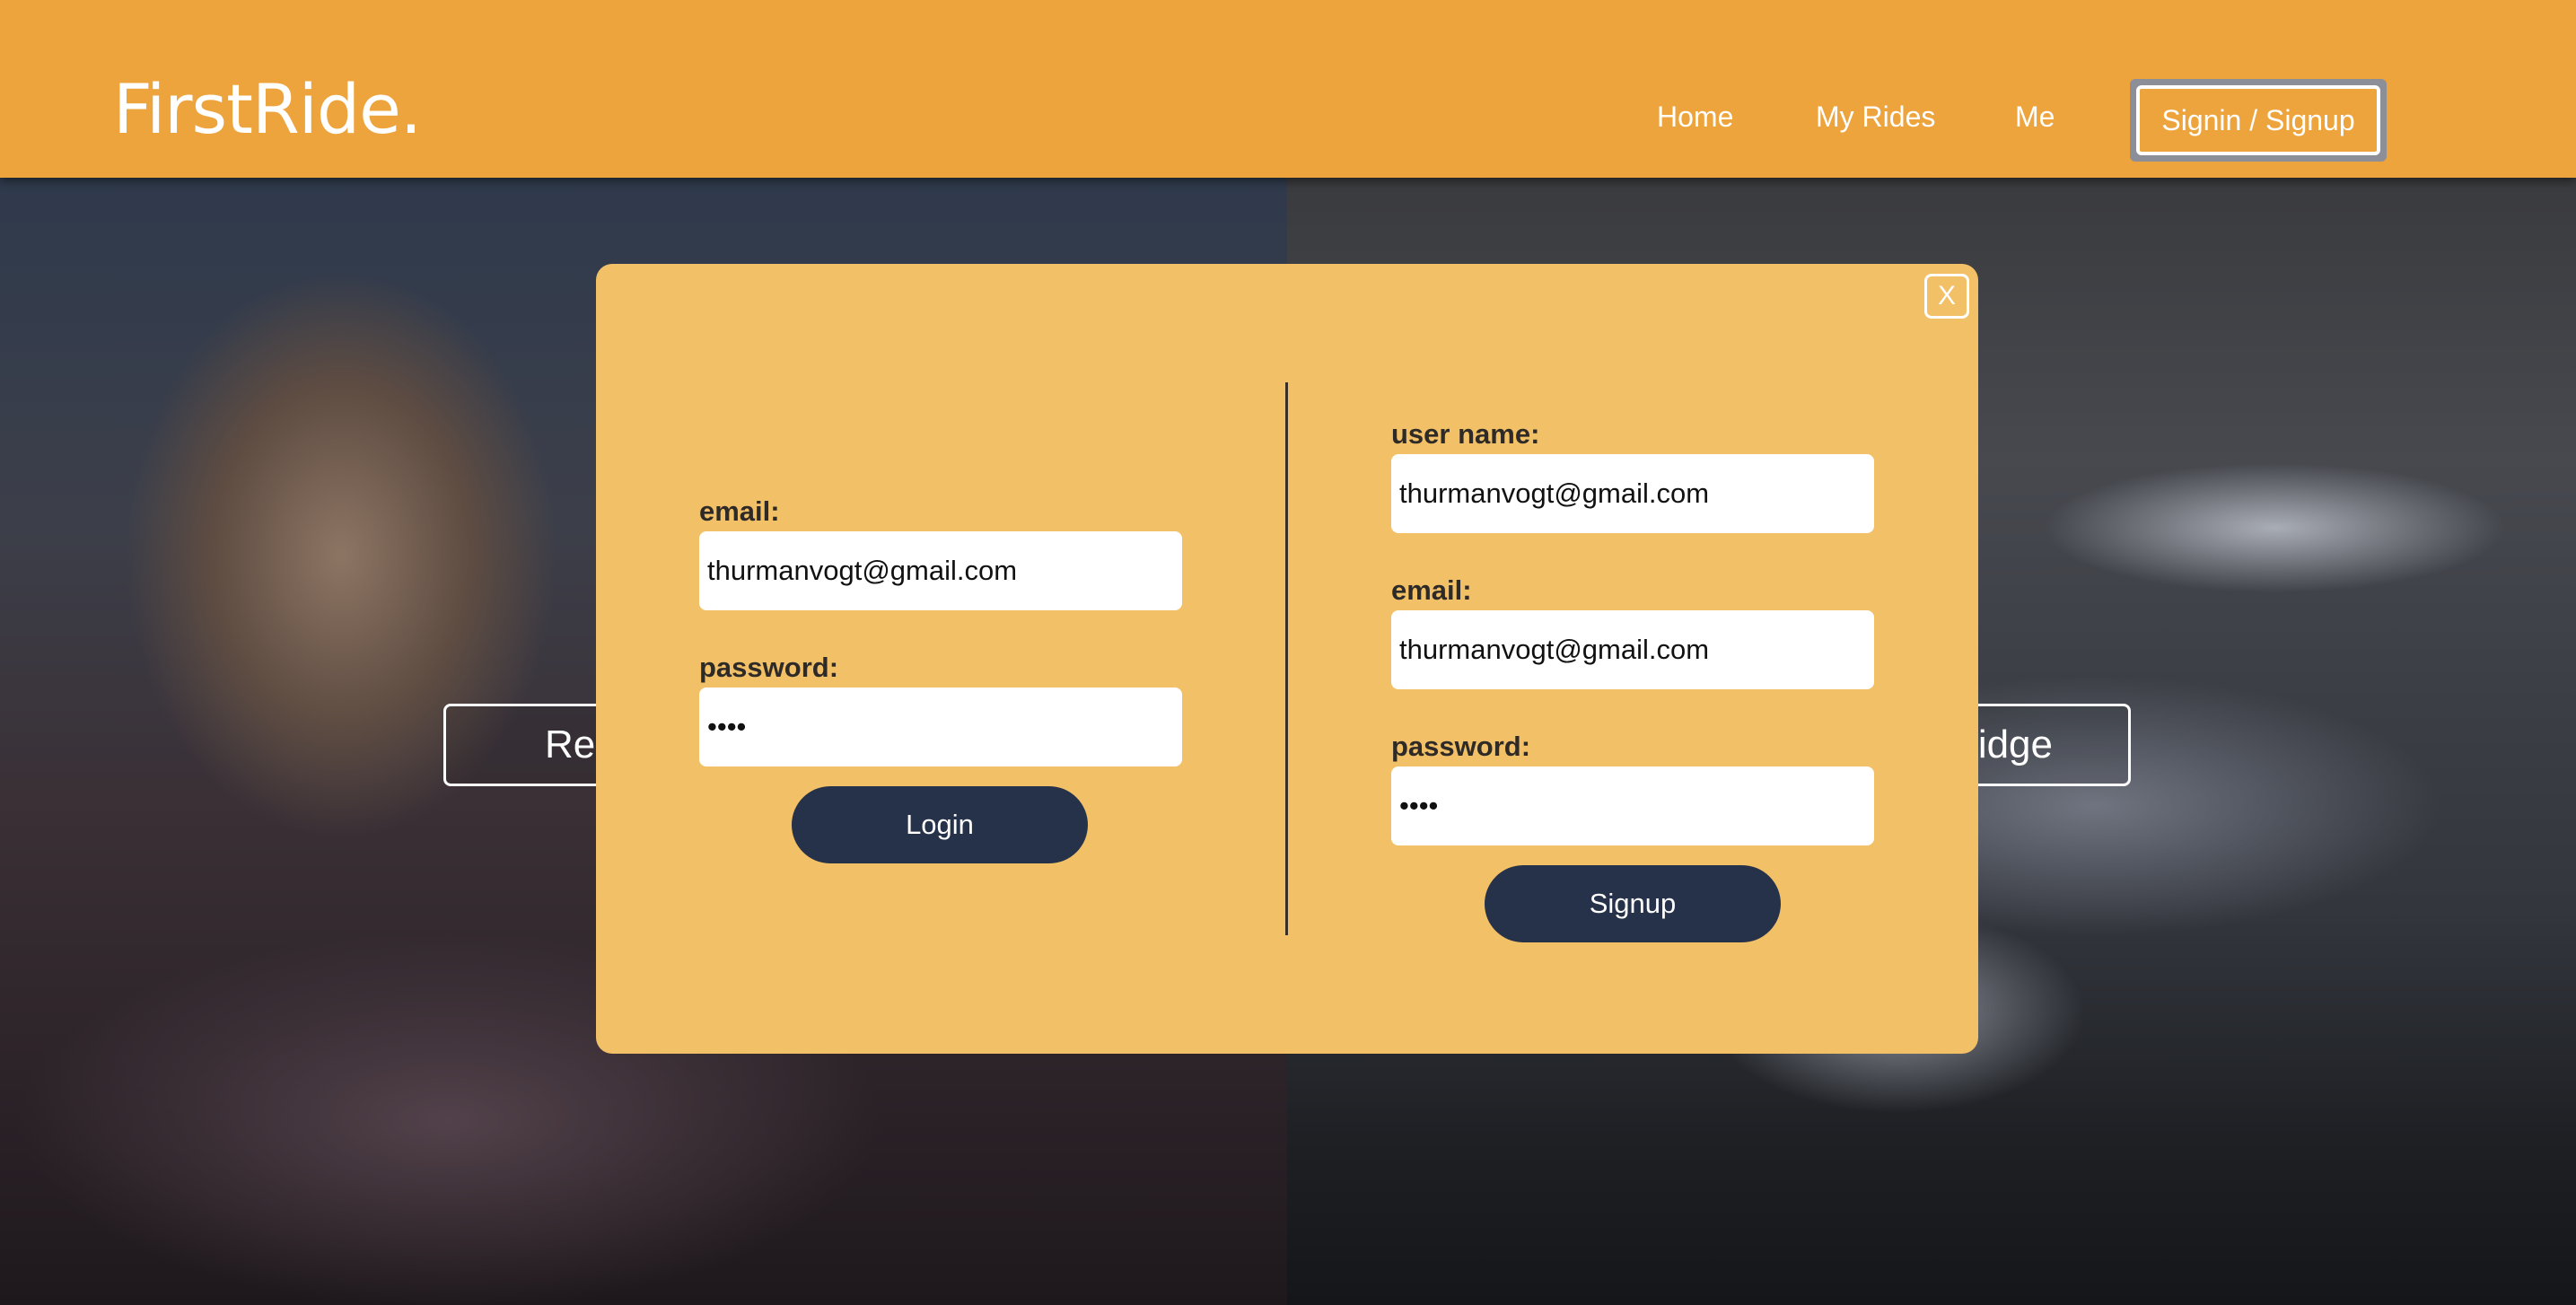 This screenshot has height=1305, width=2576. I want to click on signin-signup-button: Signin / Signup, so click(2258, 120).